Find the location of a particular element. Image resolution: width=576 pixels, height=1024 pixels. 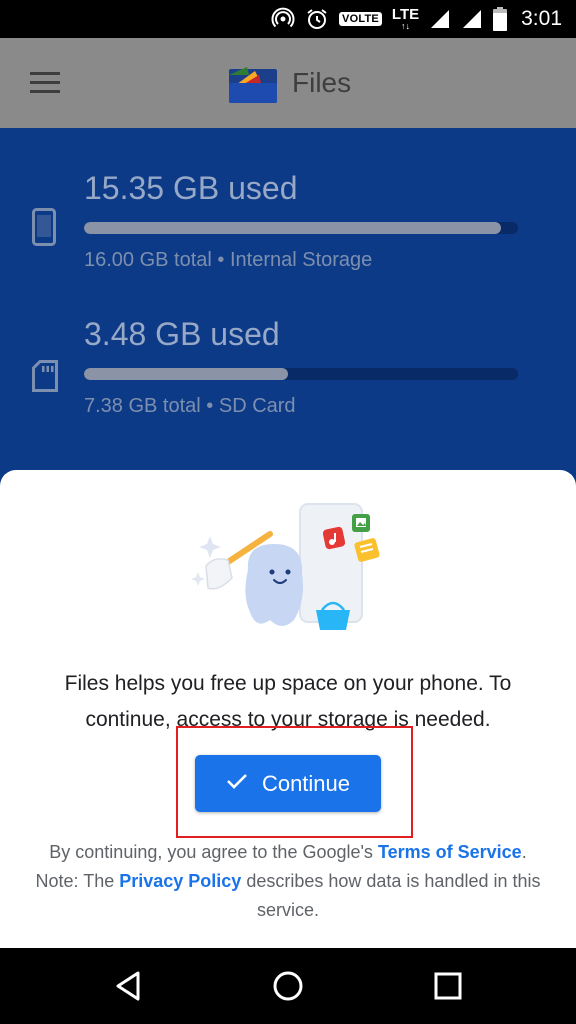

volte-badge: VOLTE is located at coordinates (360, 19).